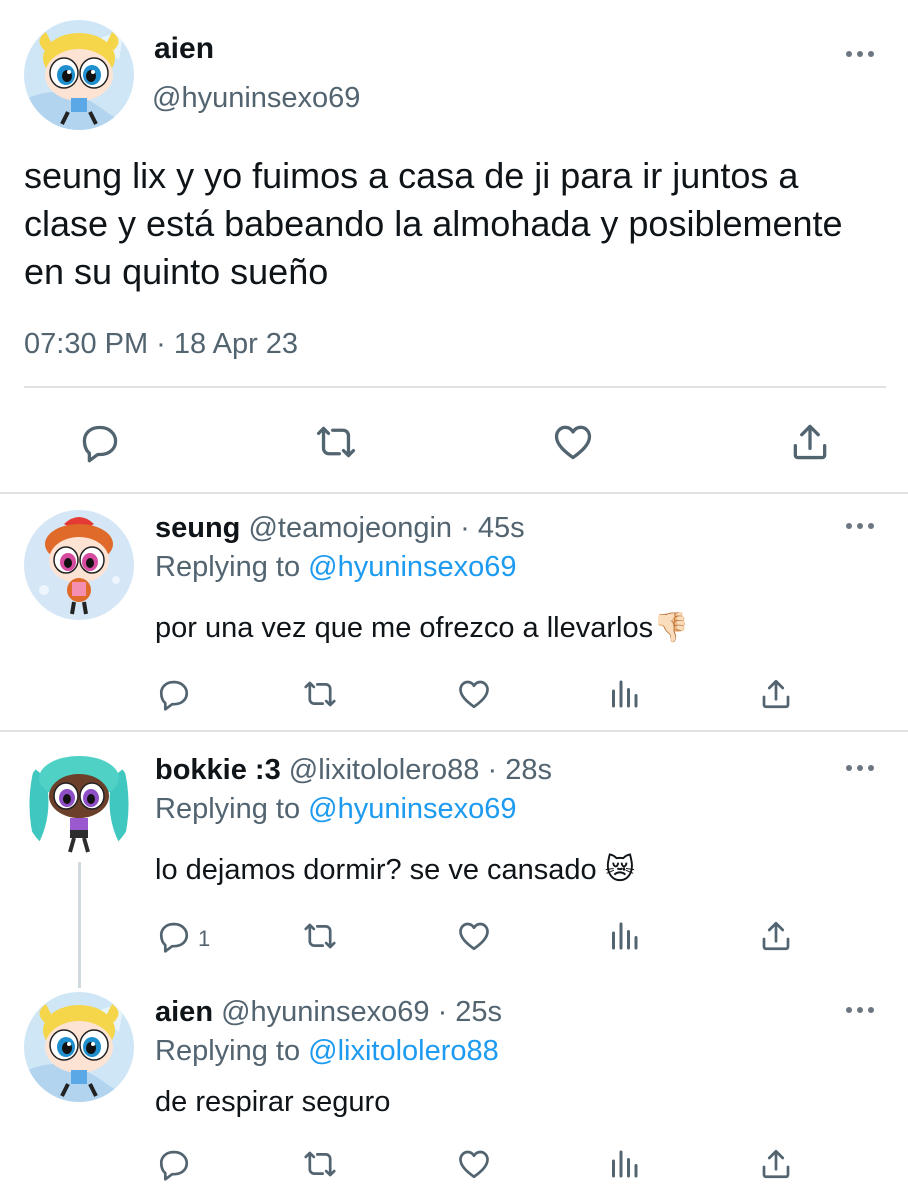 The height and width of the screenshot is (1200, 908). What do you see at coordinates (161, 344) in the screenshot?
I see `tweet-timestamp: 07:30 PM · 18 Apr 23` at bounding box center [161, 344].